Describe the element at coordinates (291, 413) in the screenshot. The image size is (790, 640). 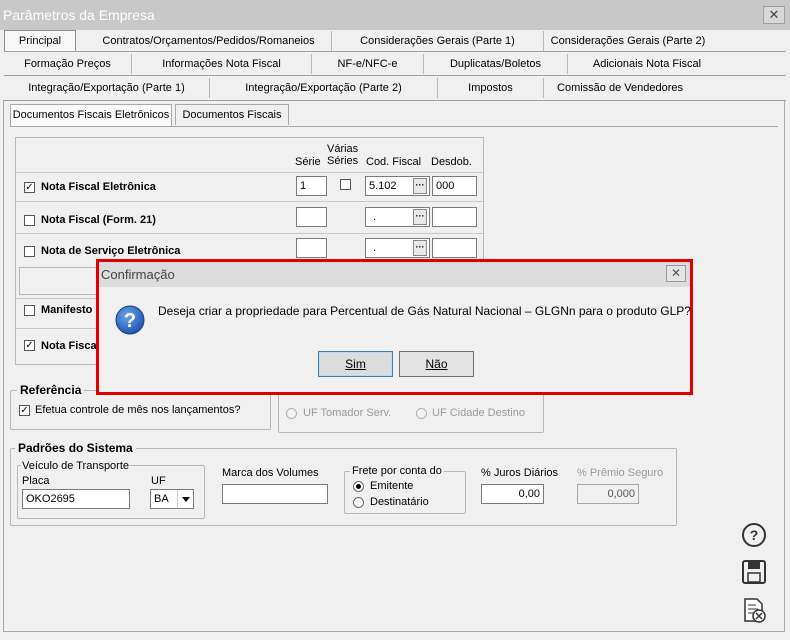
I see `uf-tomador-radio` at that location.